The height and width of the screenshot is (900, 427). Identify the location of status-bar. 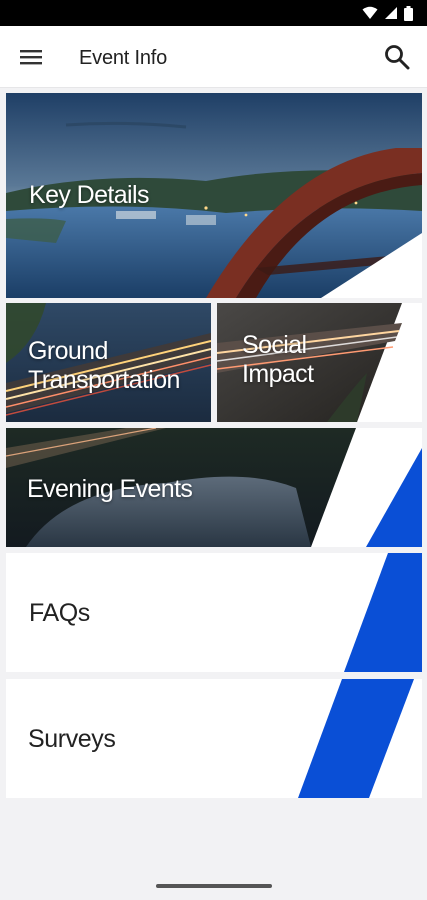
(213, 13).